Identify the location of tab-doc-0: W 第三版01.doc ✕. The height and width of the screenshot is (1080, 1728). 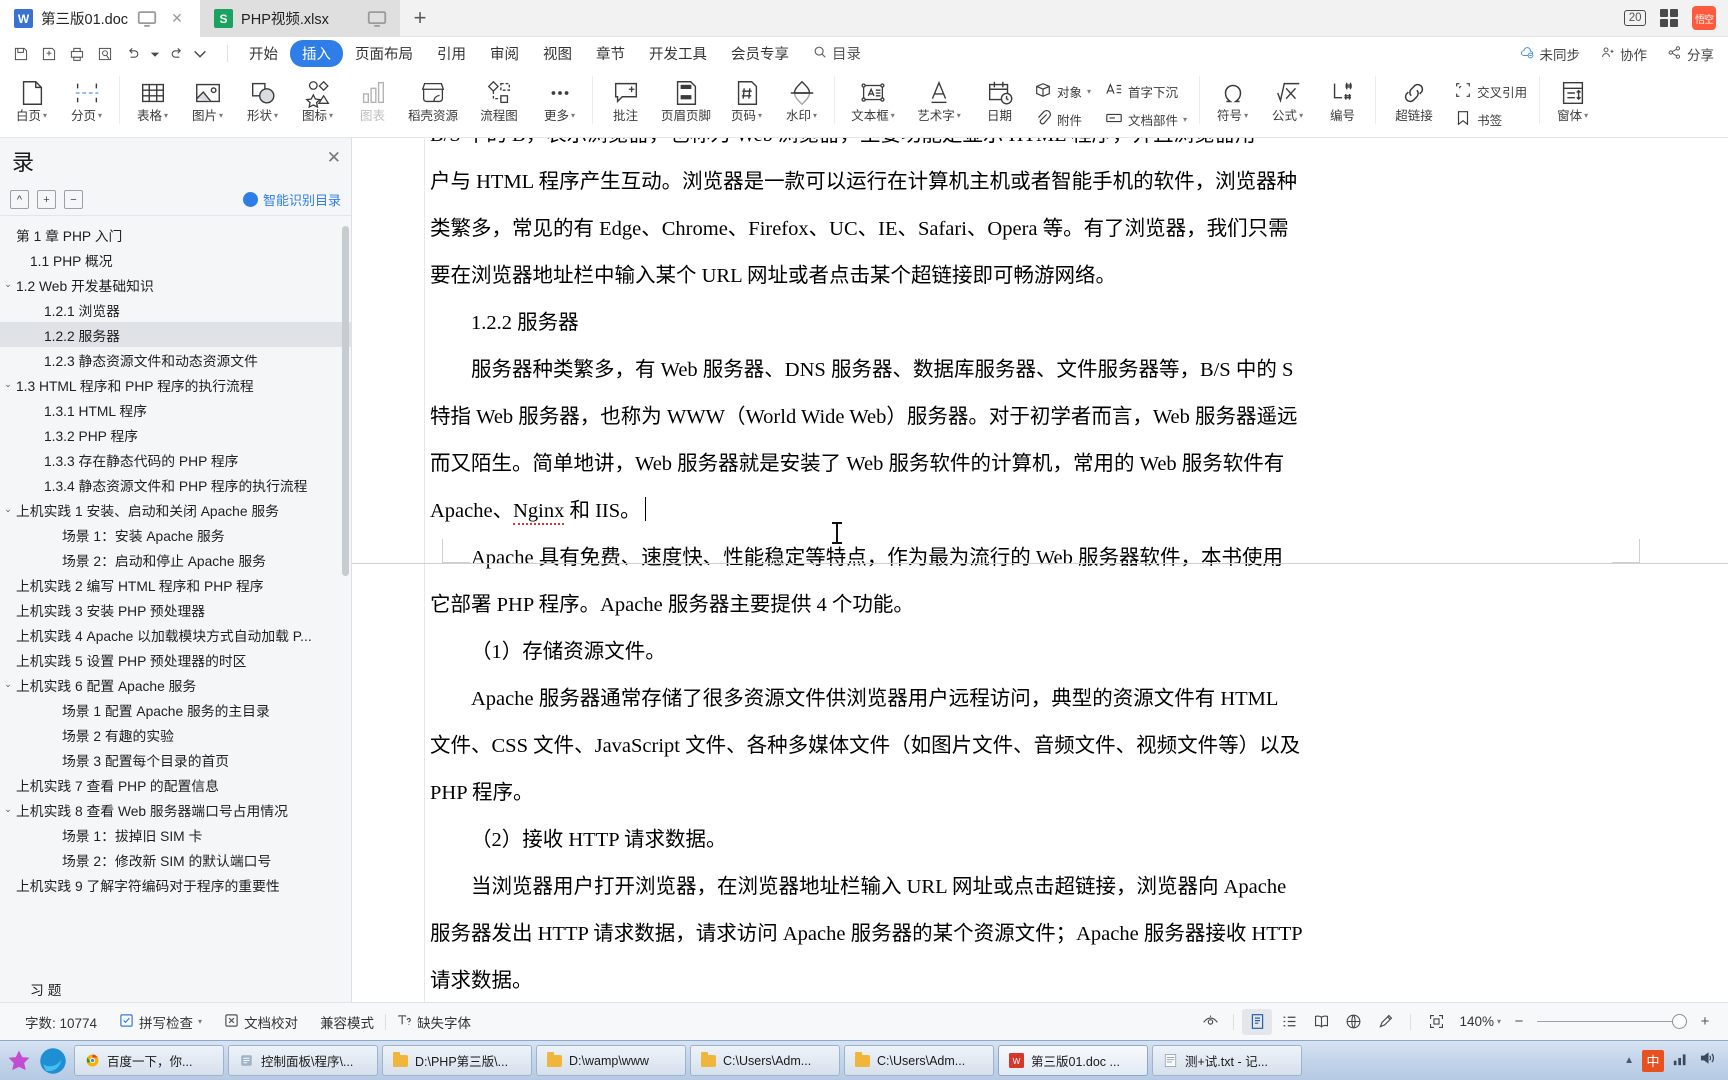
(100, 18).